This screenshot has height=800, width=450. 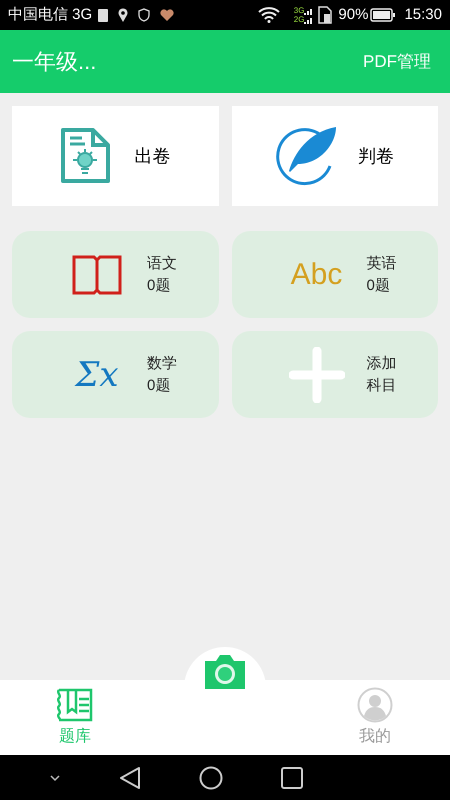 What do you see at coordinates (144, 15) in the screenshot?
I see `shield-icon` at bounding box center [144, 15].